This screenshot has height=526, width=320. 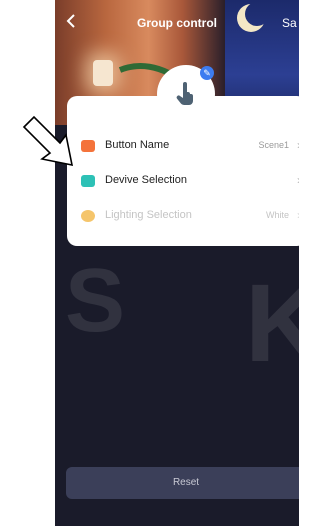 I want to click on row-device-selection: Devive Selection ›, so click(x=183, y=181).